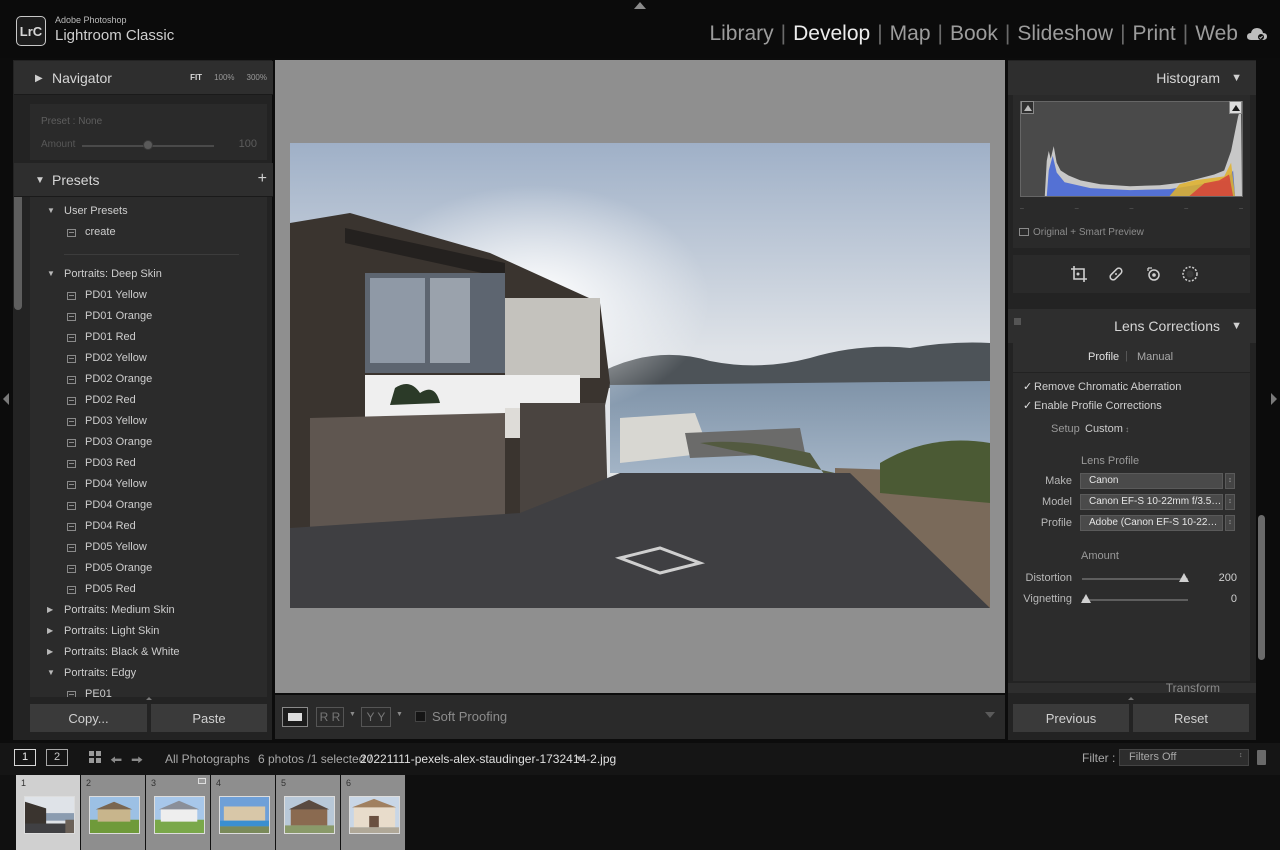  Describe the element at coordinates (1132, 688) in the screenshot. I see `next-panel-header: Transform` at that location.